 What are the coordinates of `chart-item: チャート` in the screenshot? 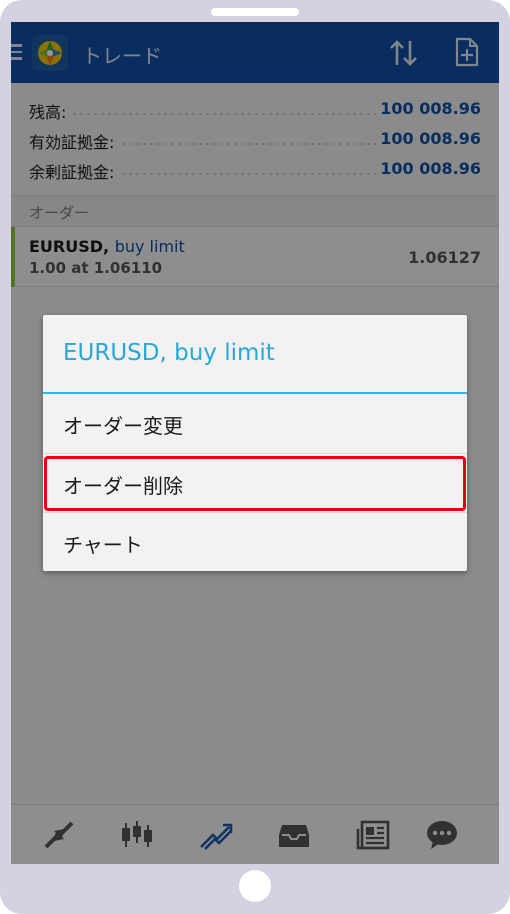 It's located at (255, 542).